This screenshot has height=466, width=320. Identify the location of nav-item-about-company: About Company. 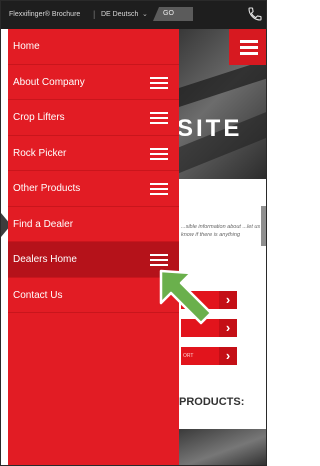
(93, 82).